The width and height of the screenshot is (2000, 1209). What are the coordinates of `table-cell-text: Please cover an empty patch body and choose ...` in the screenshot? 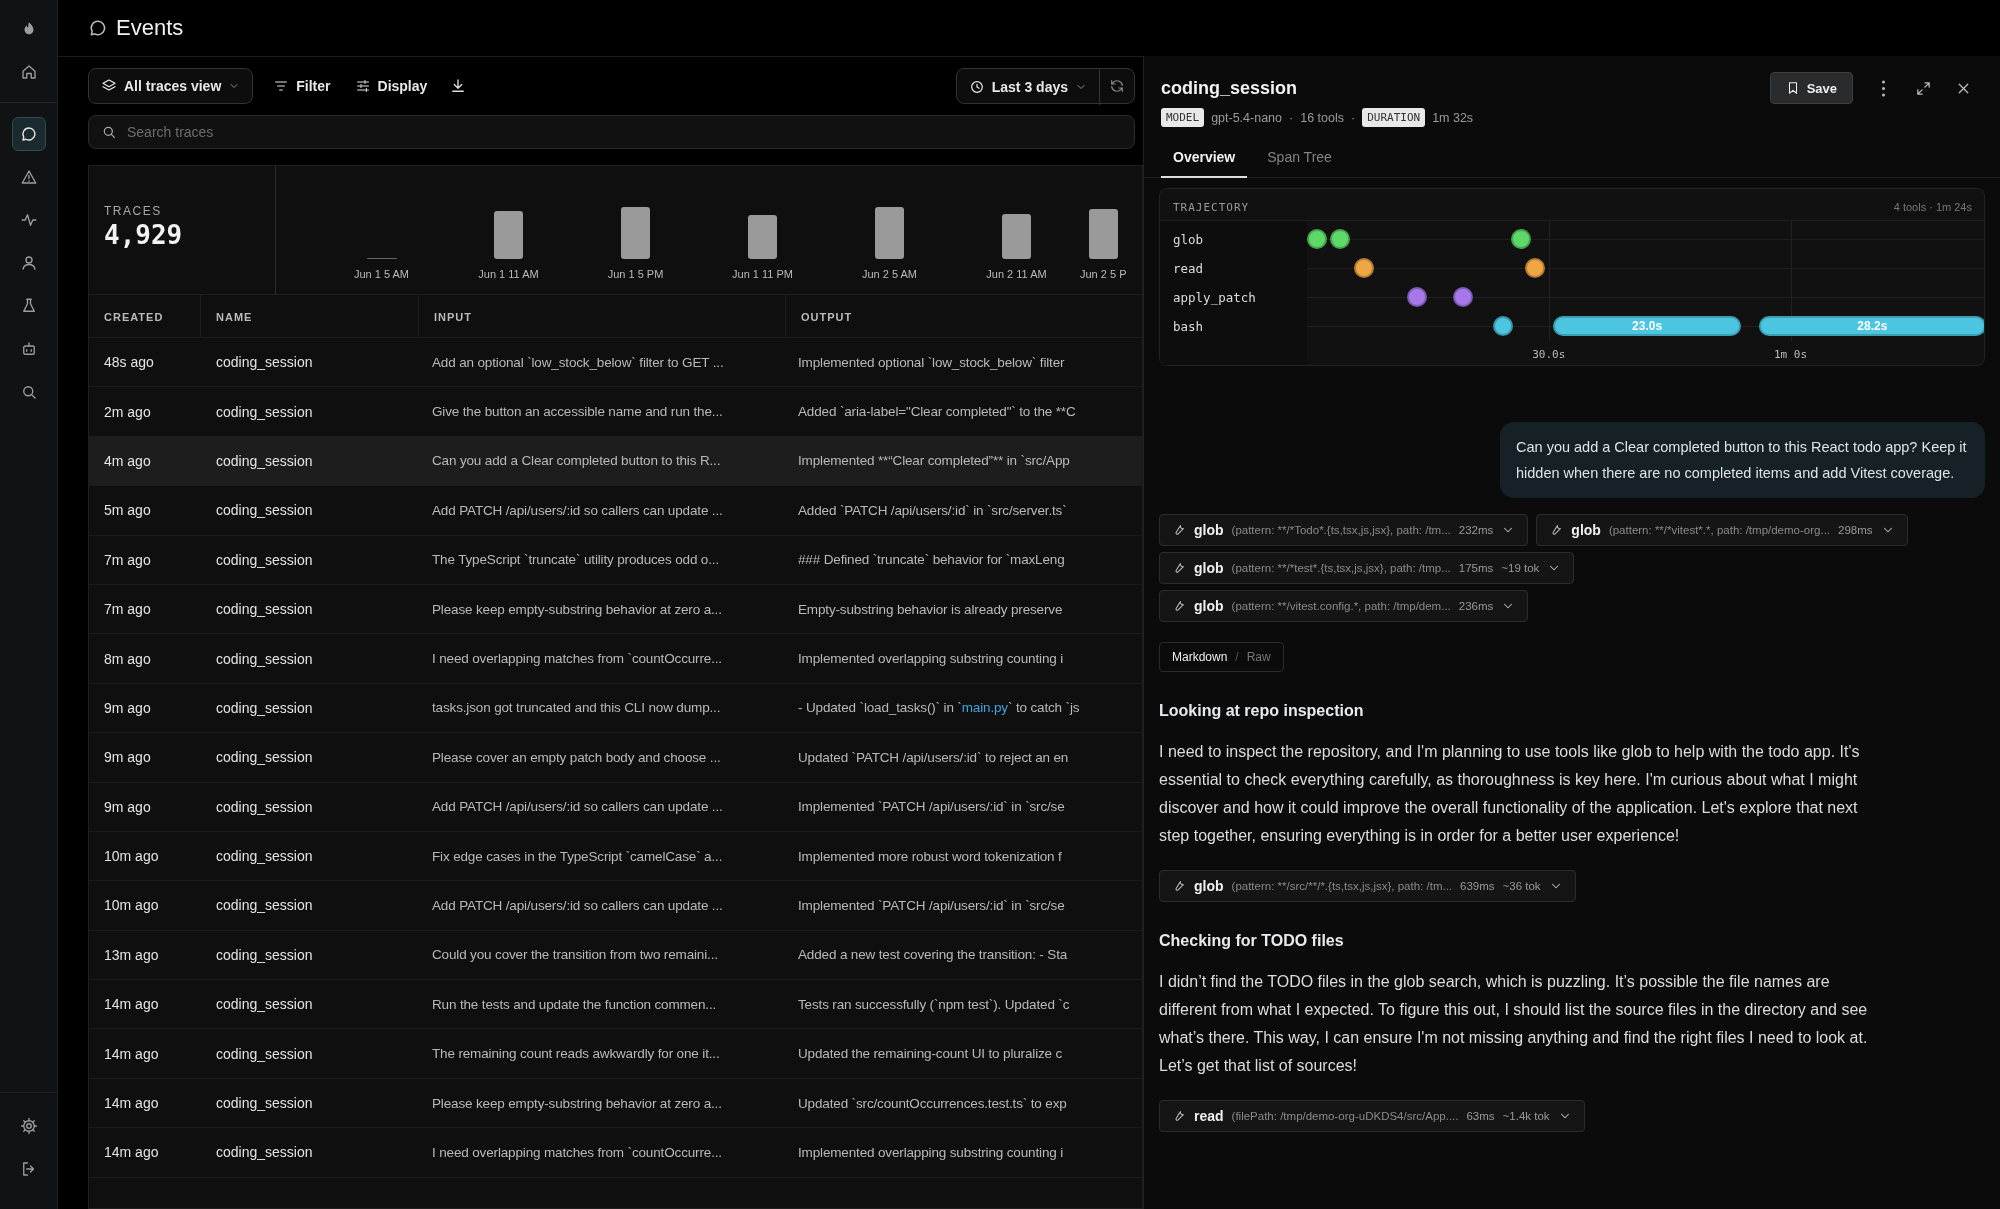 It's located at (576, 757).